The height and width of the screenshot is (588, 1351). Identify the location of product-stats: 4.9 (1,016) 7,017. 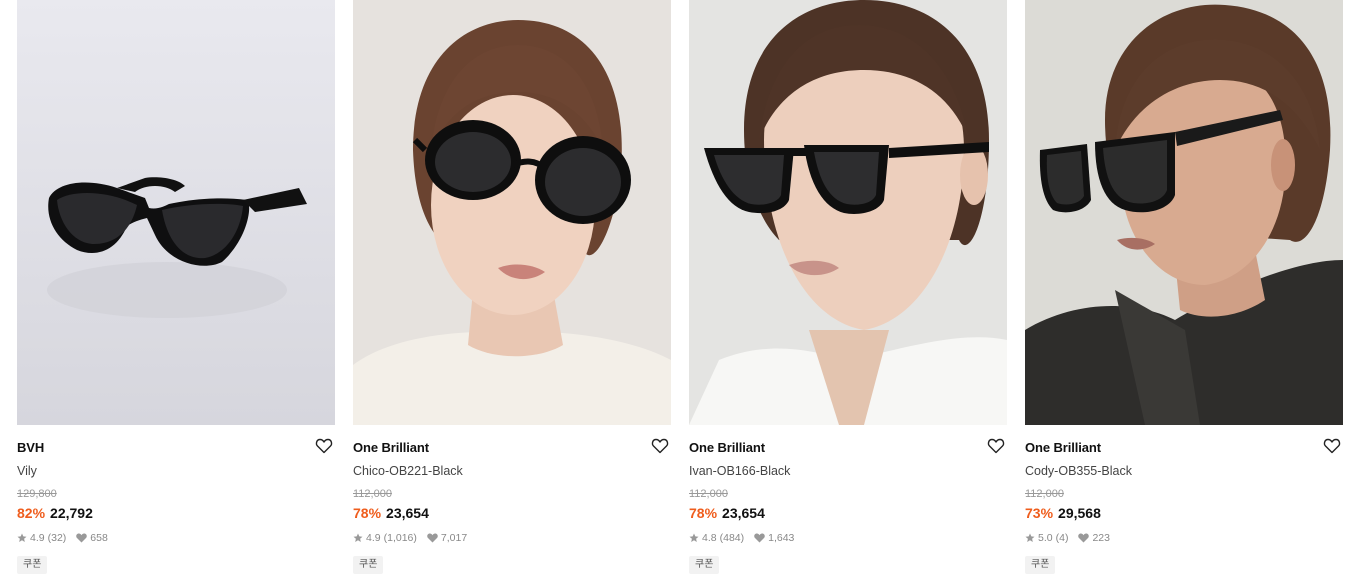
(512, 538).